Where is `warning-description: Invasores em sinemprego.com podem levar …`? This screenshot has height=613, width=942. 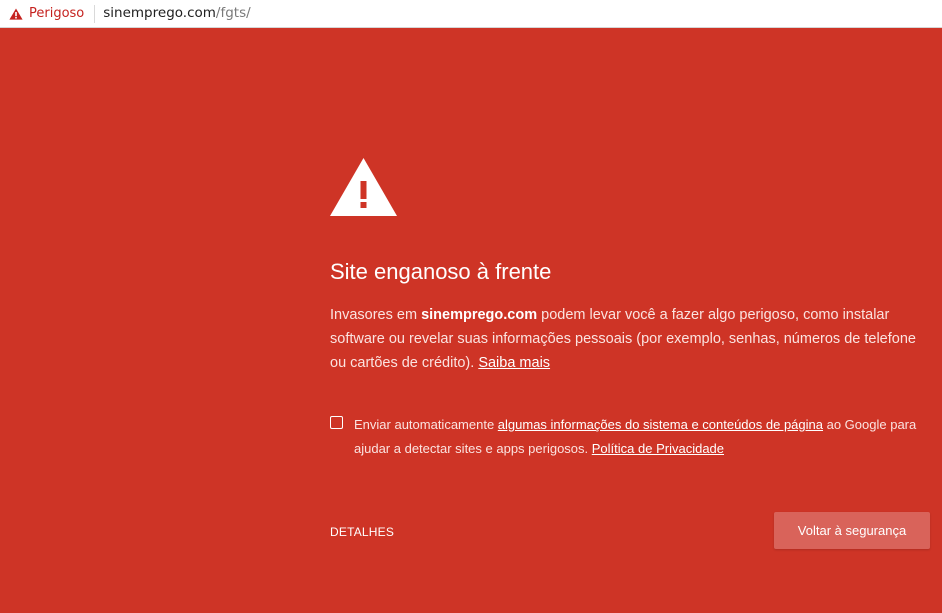
warning-description: Invasores em sinemprego.com podem levar … is located at coordinates (630, 339).